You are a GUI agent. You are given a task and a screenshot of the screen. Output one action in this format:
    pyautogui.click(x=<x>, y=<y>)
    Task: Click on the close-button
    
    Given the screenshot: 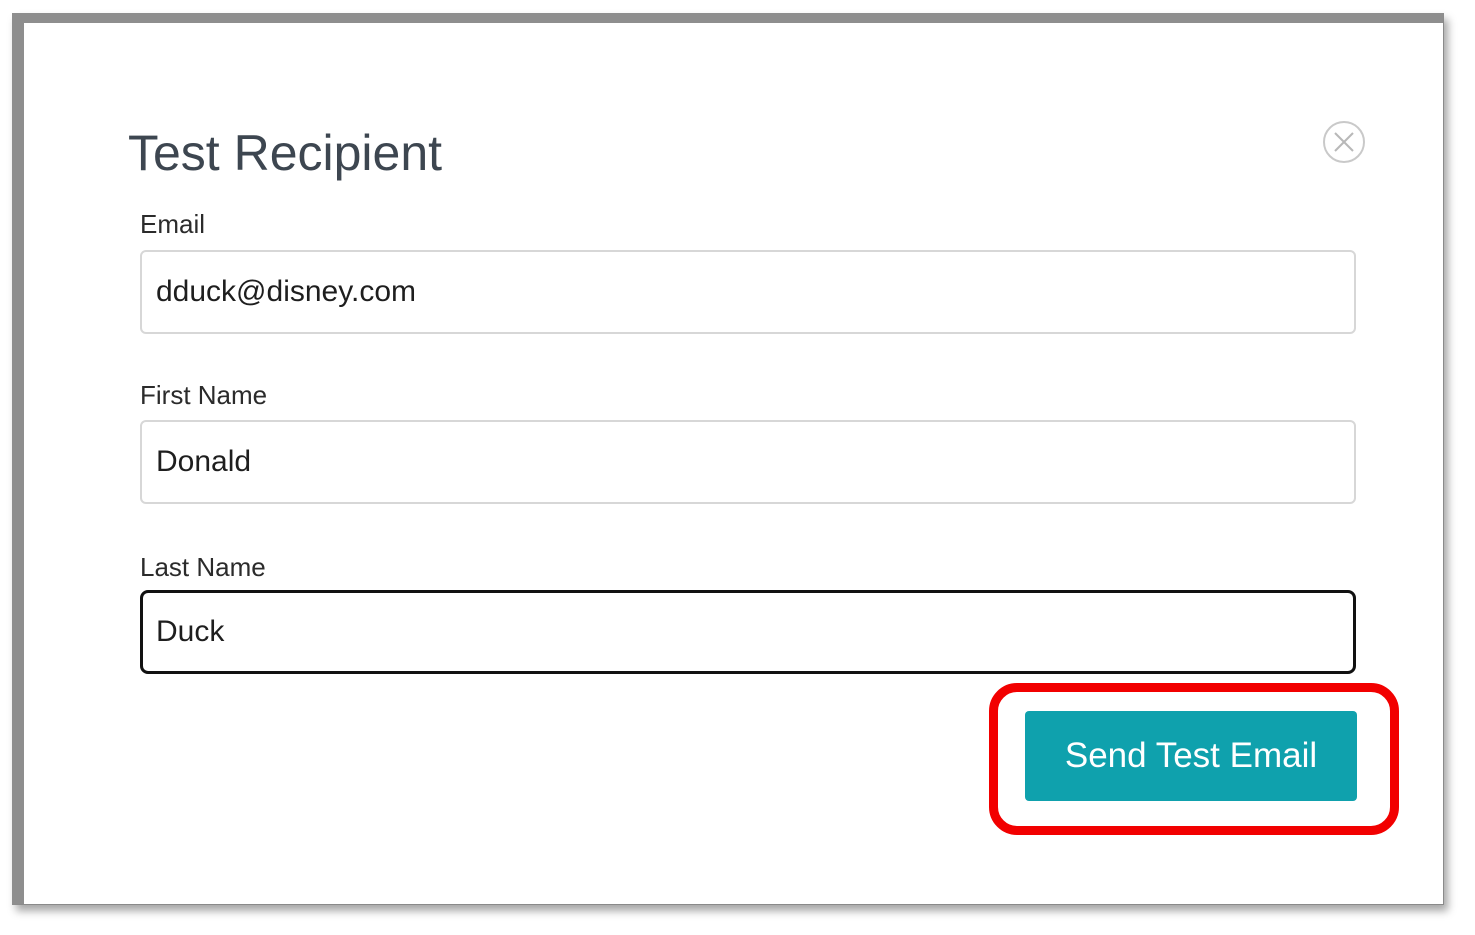 What is the action you would take?
    pyautogui.click(x=1344, y=142)
    